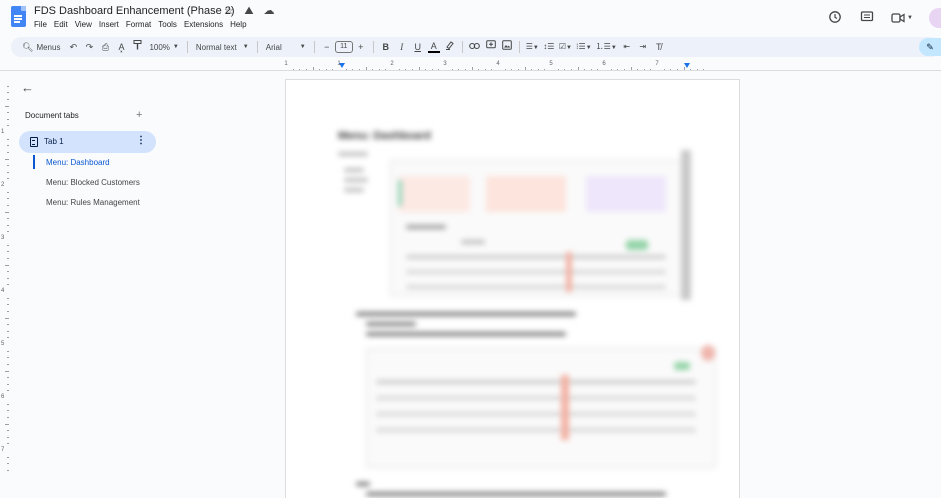  What do you see at coordinates (3, 132) in the screenshot?
I see `ruler-number: 1` at bounding box center [3, 132].